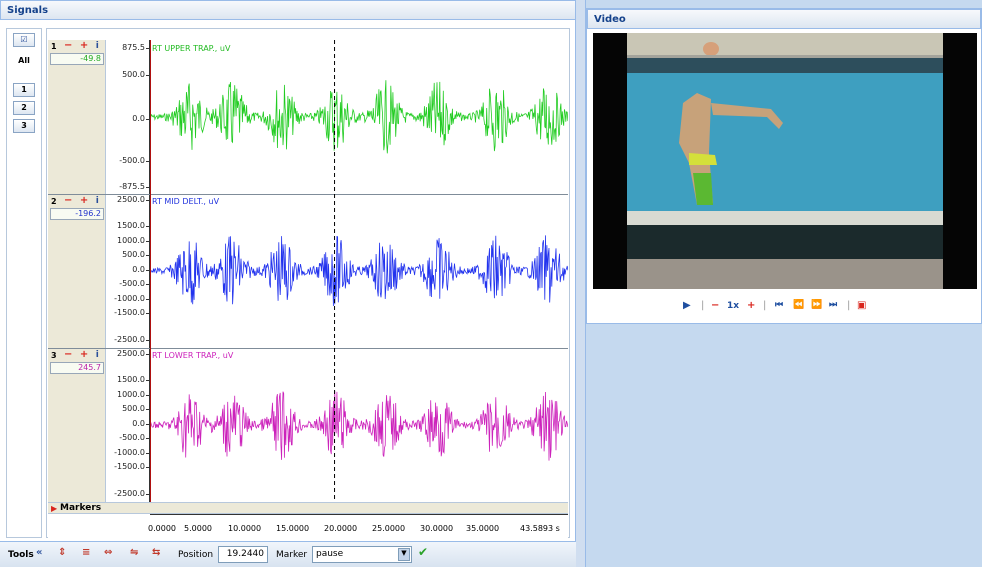 This screenshot has height=567, width=982. Describe the element at coordinates (423, 552) in the screenshot. I see `confirm-check-icon: ✔` at that location.